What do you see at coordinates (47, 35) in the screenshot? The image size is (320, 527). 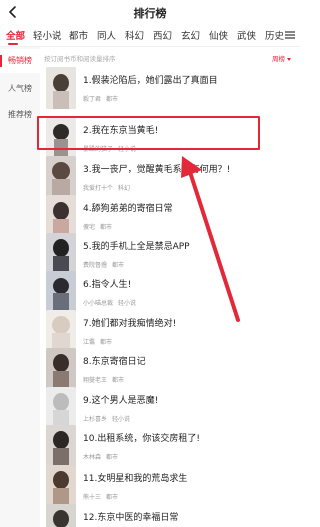 I see `tab-light-novel: 轻小说` at bounding box center [47, 35].